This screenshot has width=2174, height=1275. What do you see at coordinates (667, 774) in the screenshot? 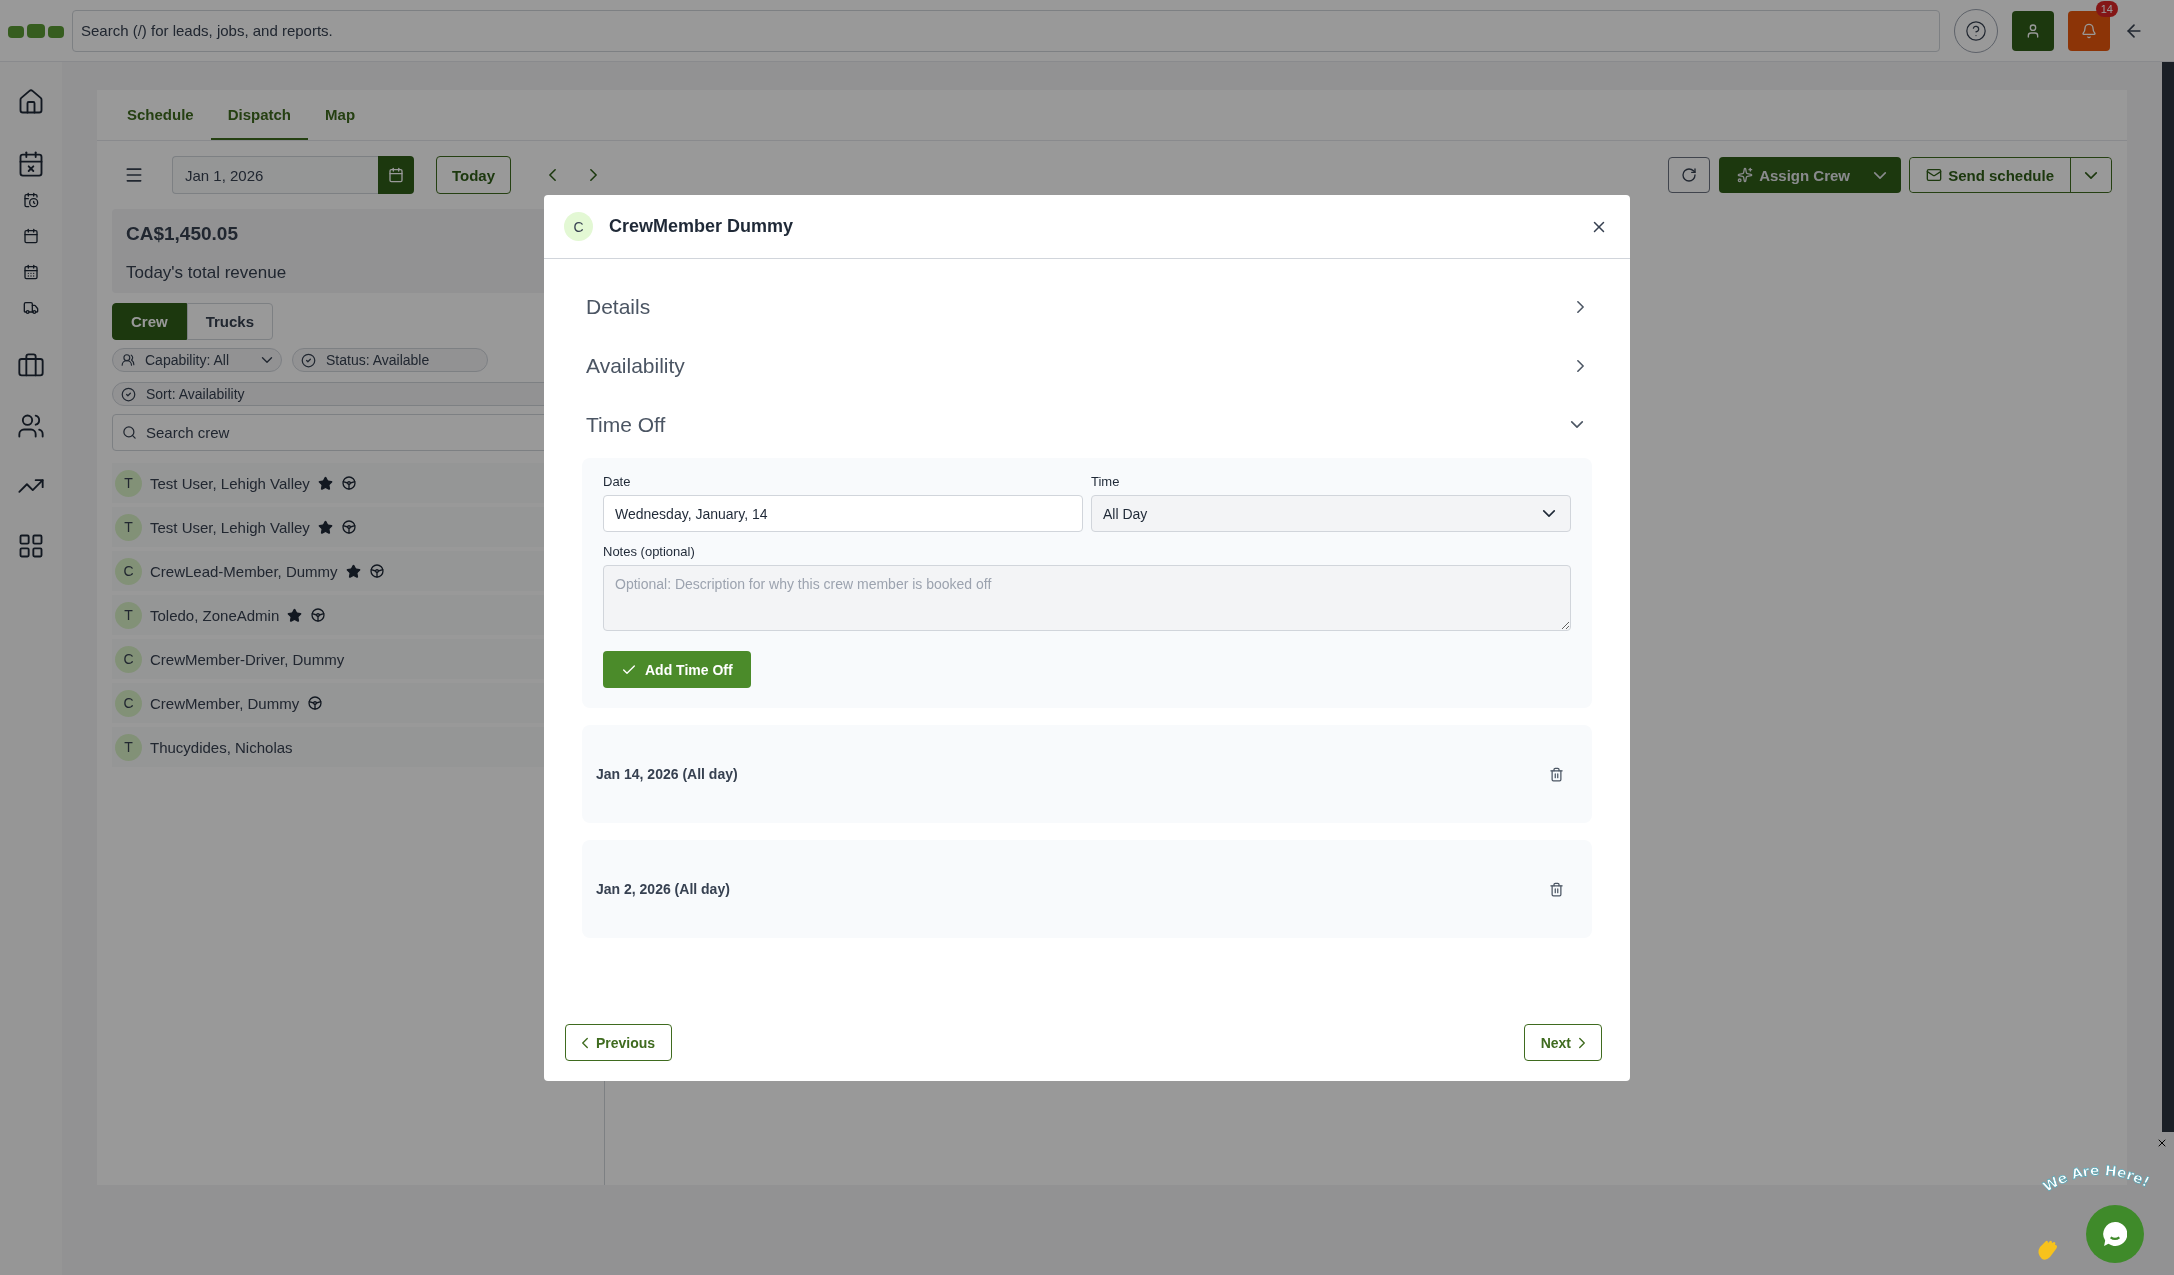
I see `time-off-date: Jan 14, 2026 (All day)` at bounding box center [667, 774].